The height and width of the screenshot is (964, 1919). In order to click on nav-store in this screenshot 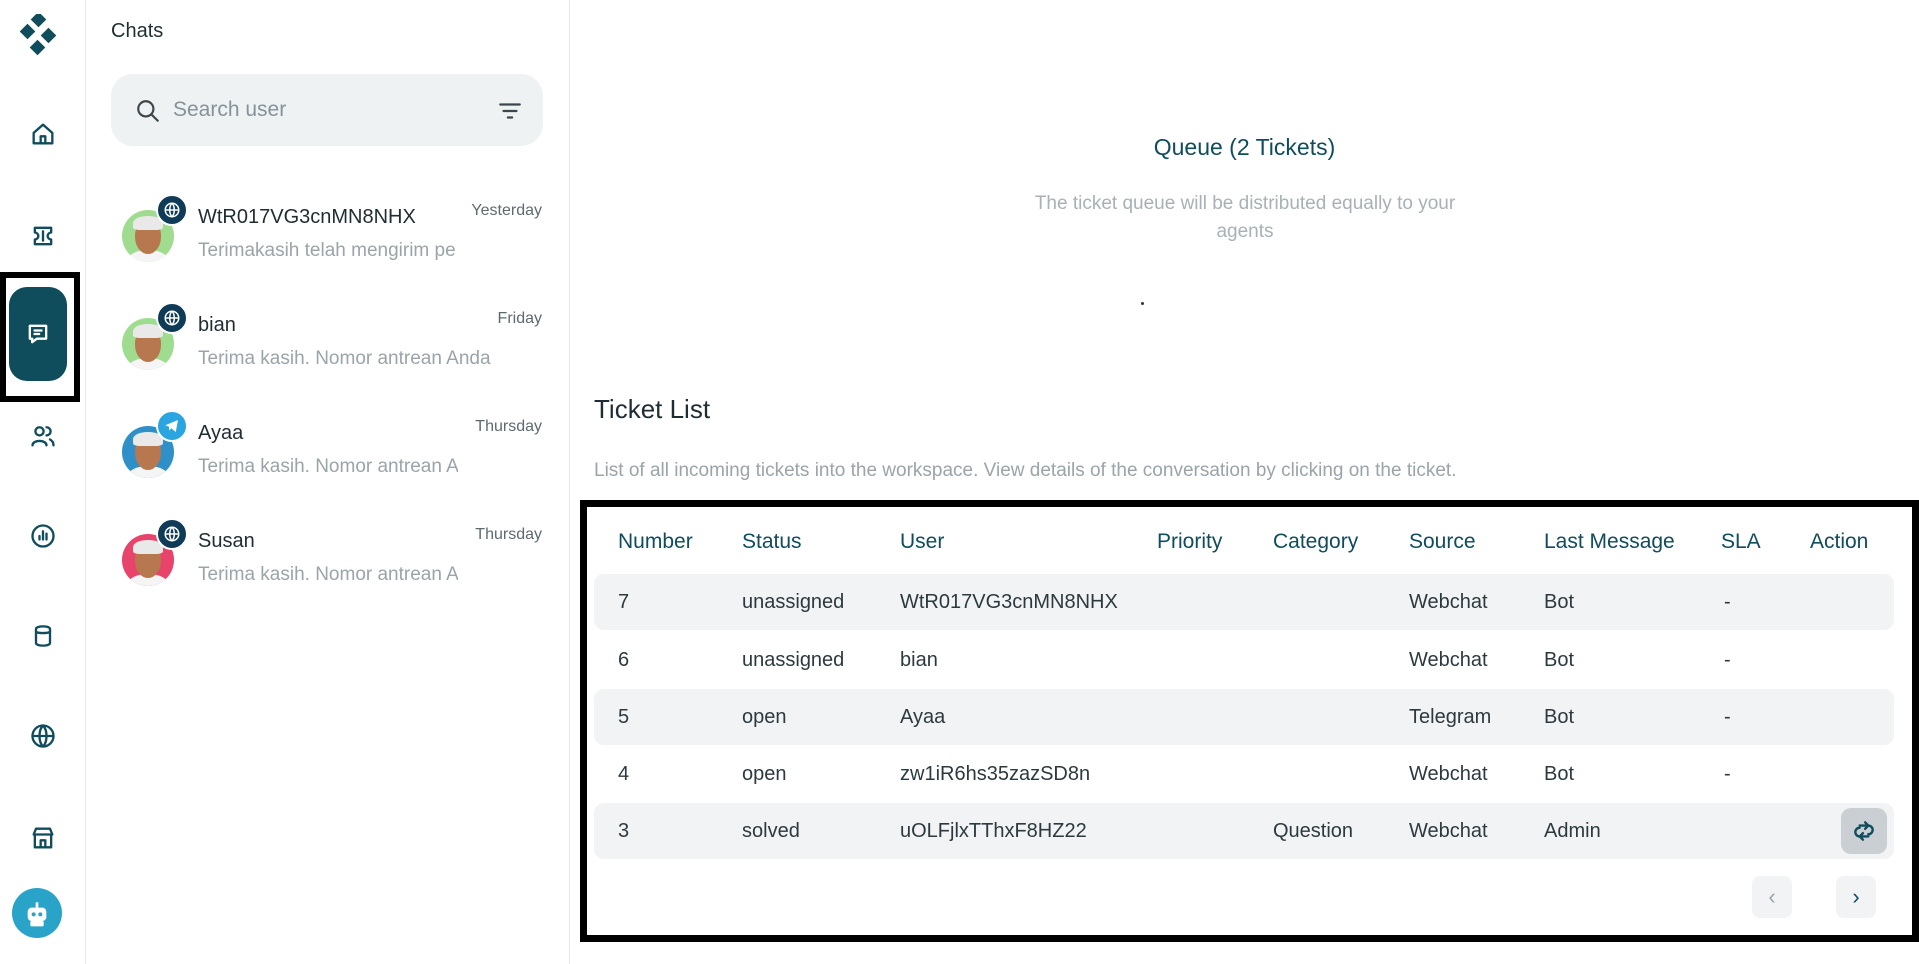, I will do `click(43, 838)`.